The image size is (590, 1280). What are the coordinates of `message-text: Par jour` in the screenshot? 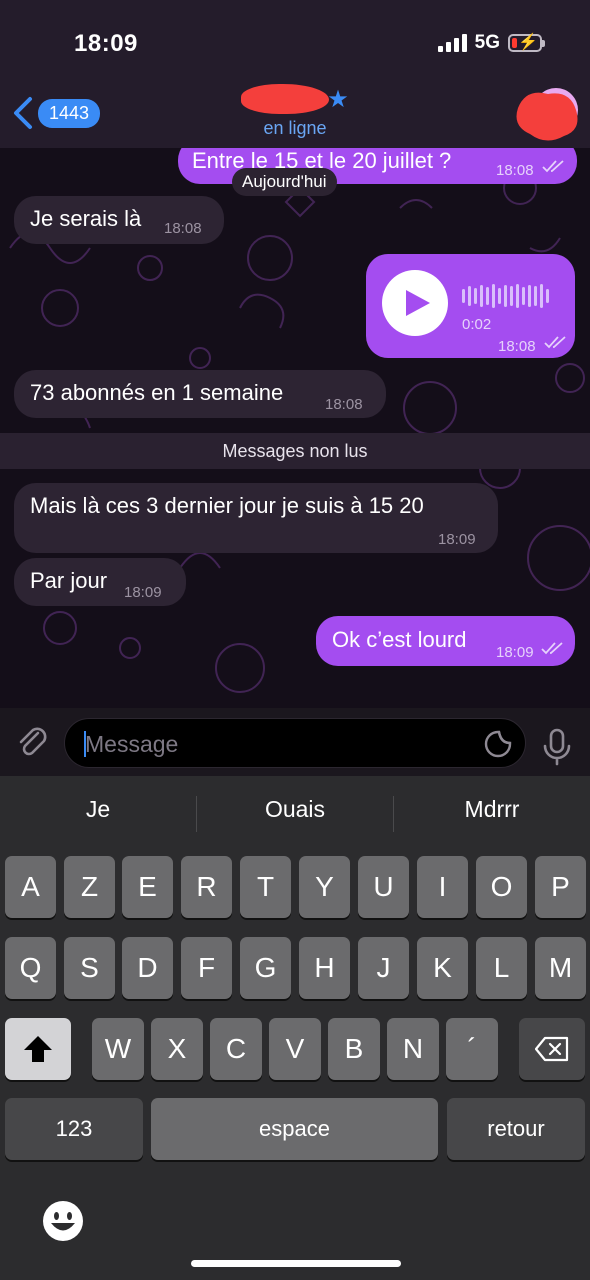 It's located at (69, 580).